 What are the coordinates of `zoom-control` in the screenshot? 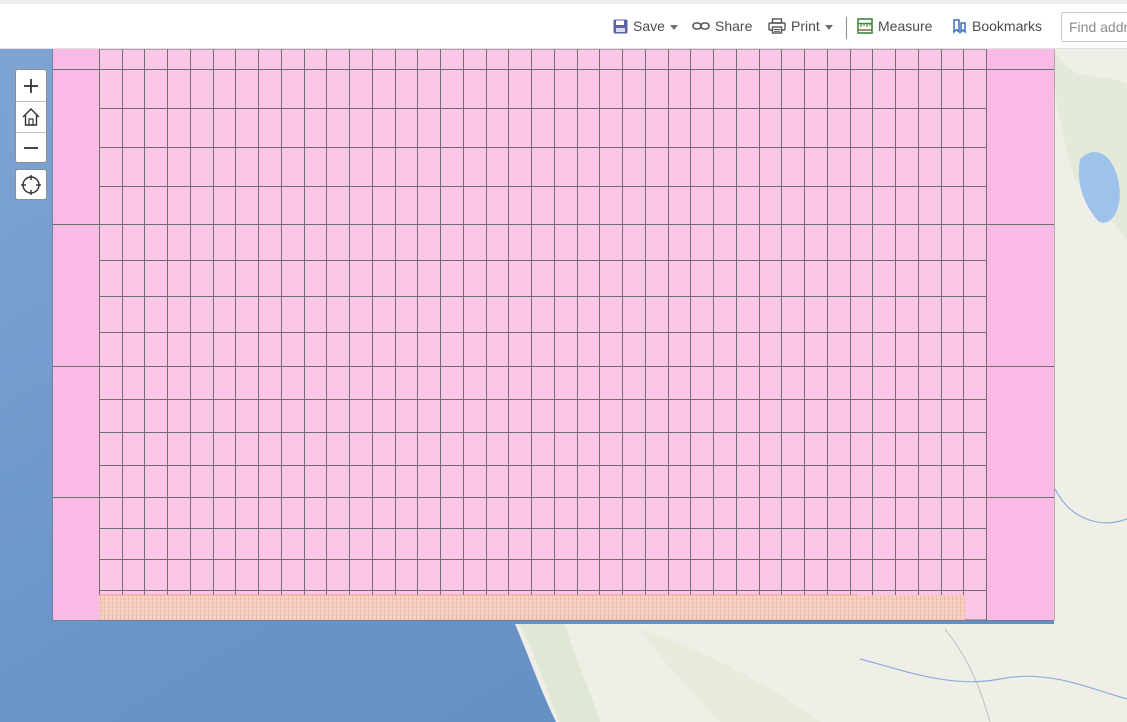 It's located at (31, 116).